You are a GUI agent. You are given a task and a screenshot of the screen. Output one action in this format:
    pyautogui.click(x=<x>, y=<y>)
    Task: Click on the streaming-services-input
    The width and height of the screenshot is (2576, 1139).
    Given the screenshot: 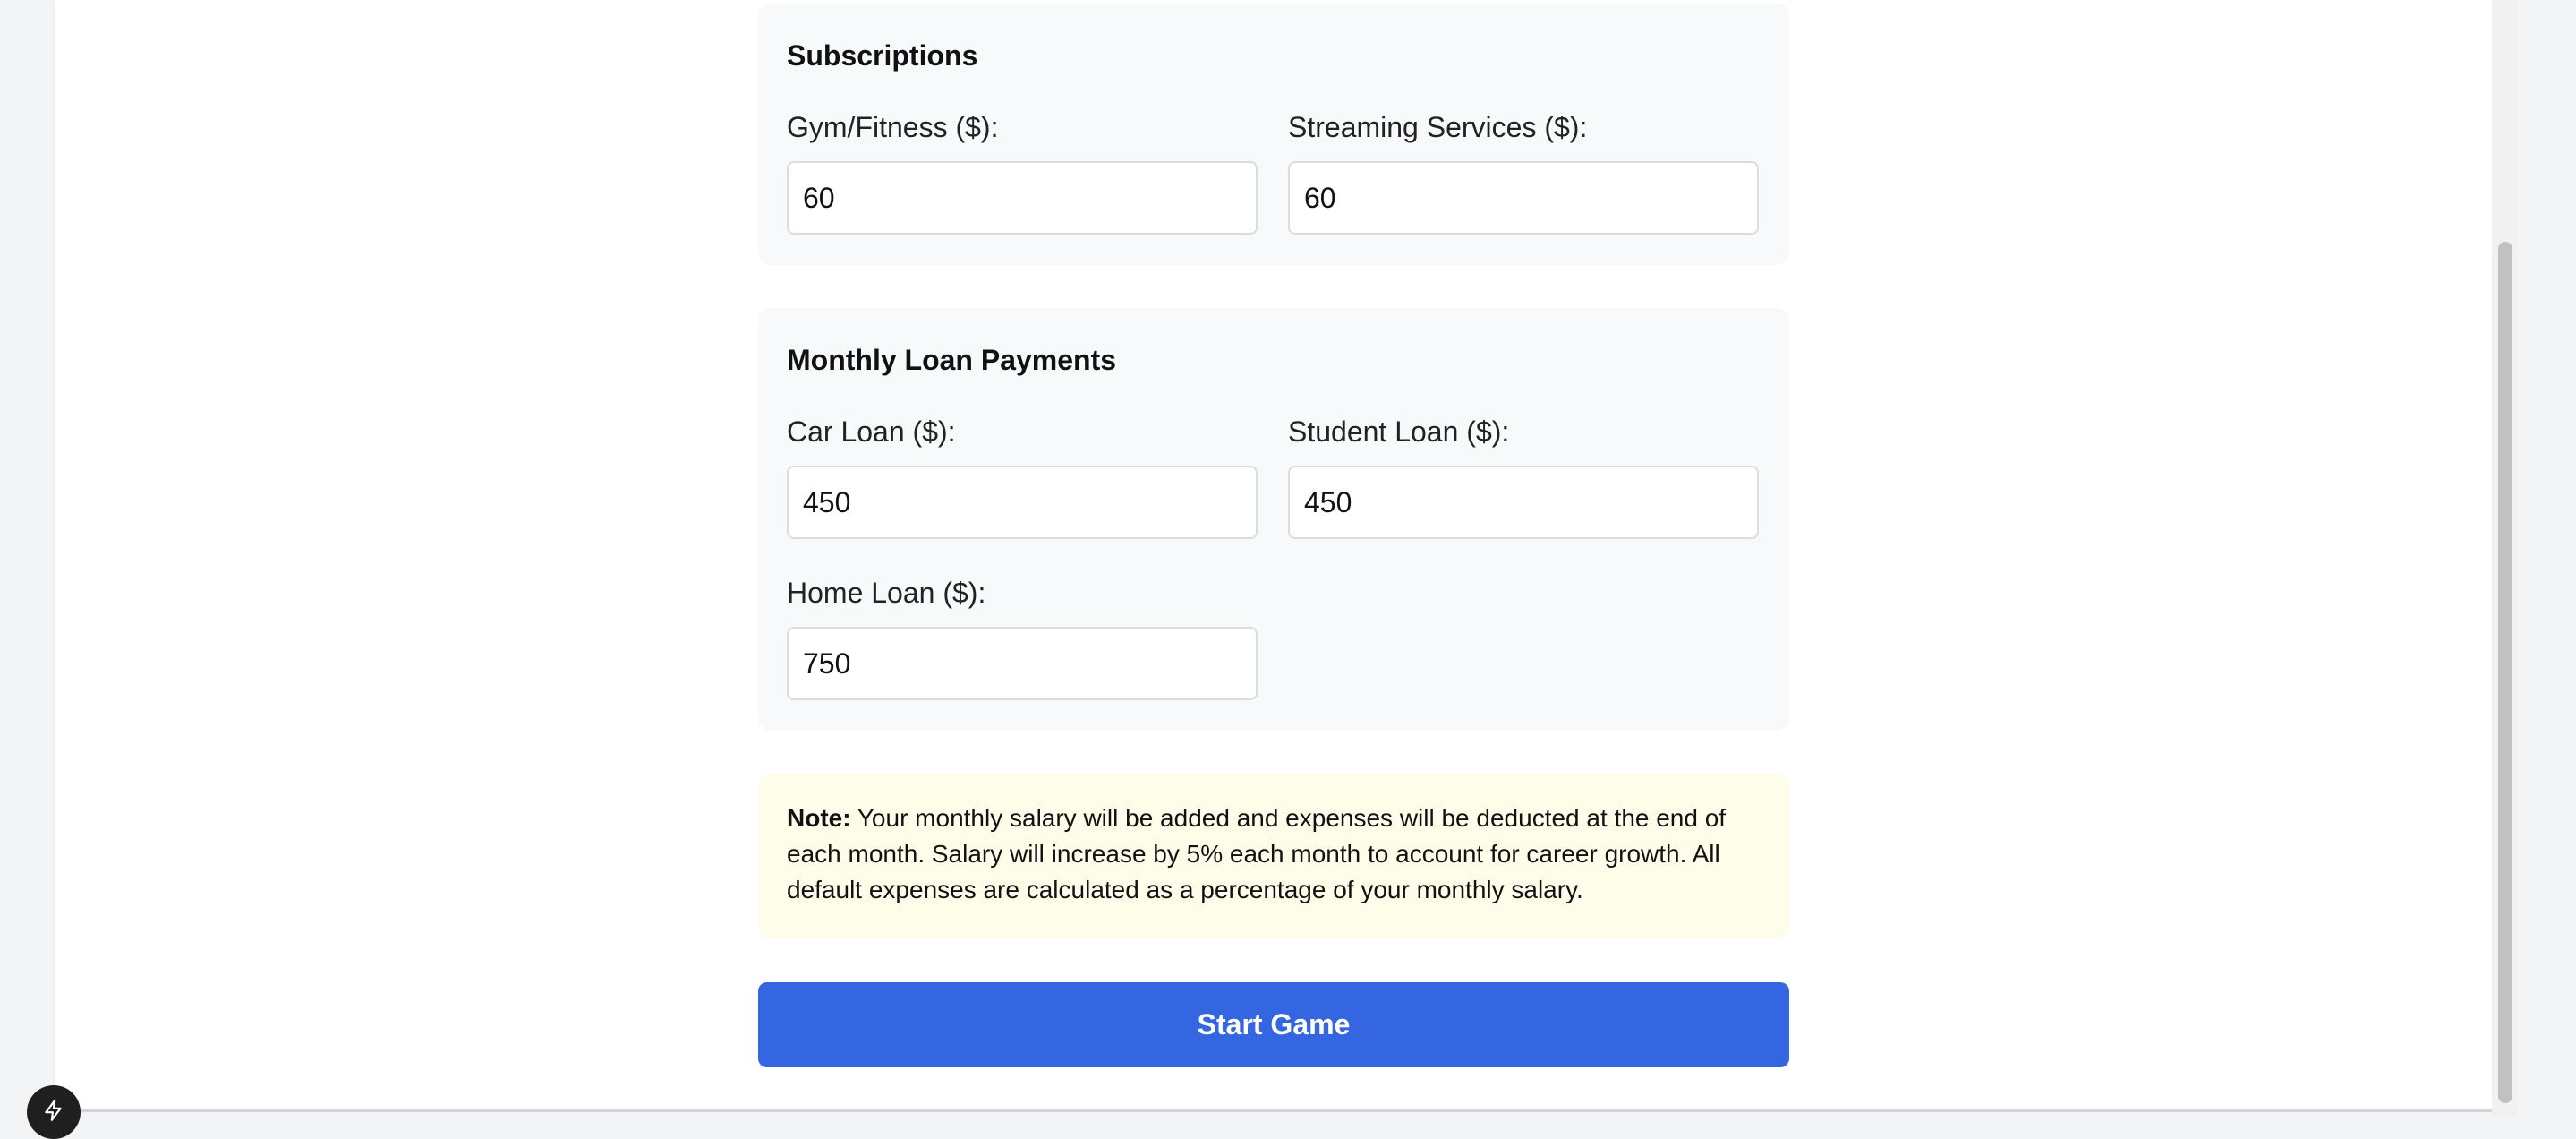 What is the action you would take?
    pyautogui.click(x=1523, y=198)
    